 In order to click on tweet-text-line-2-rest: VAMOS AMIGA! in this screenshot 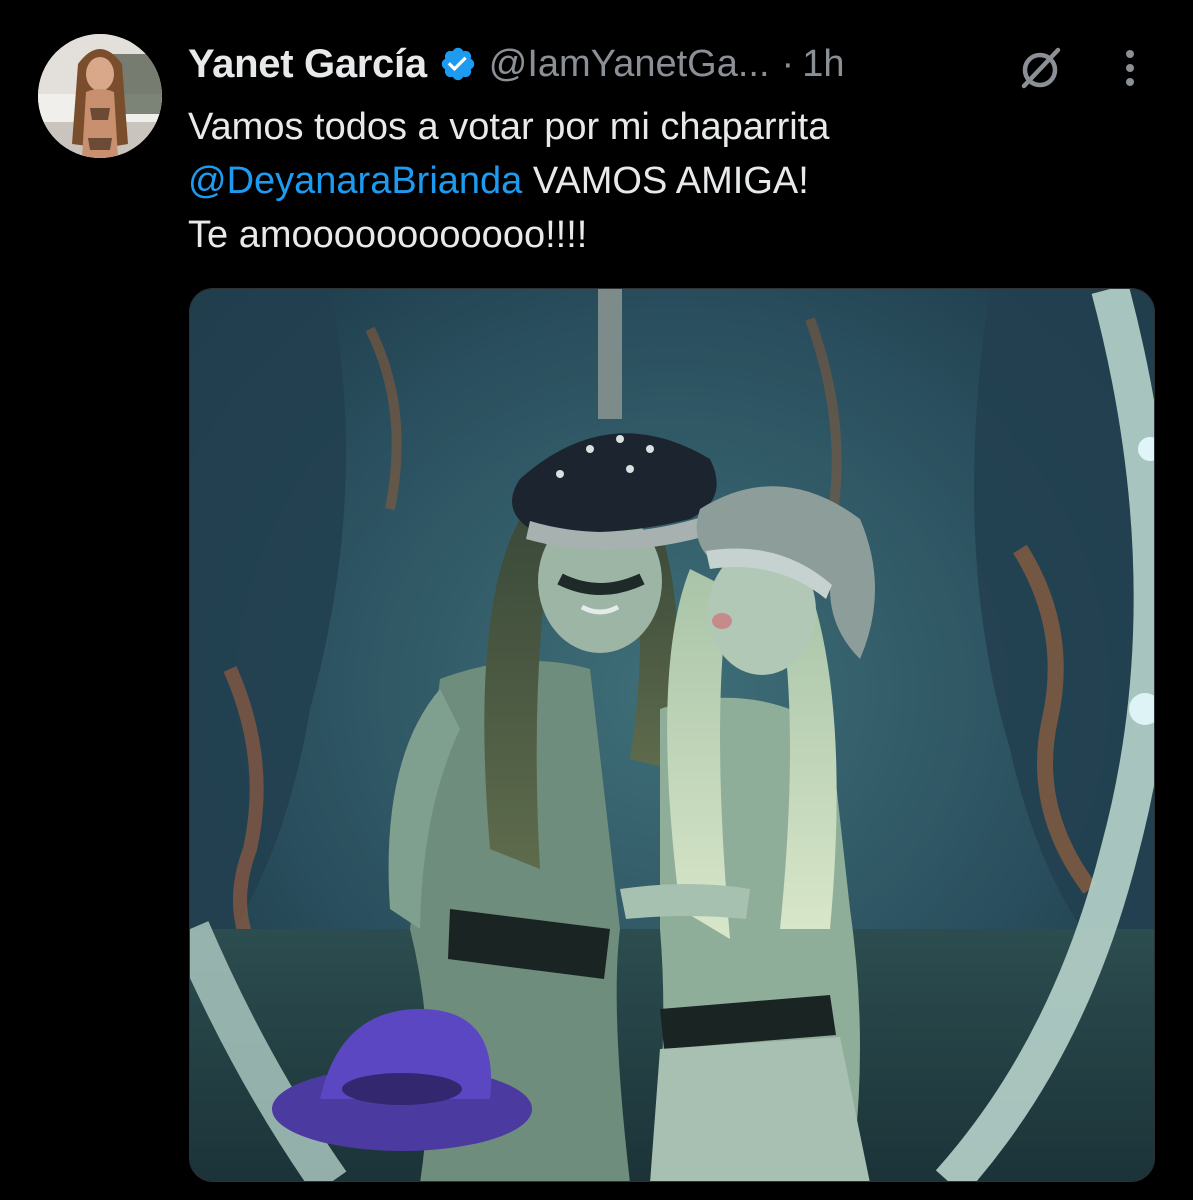, I will do `click(665, 181)`.